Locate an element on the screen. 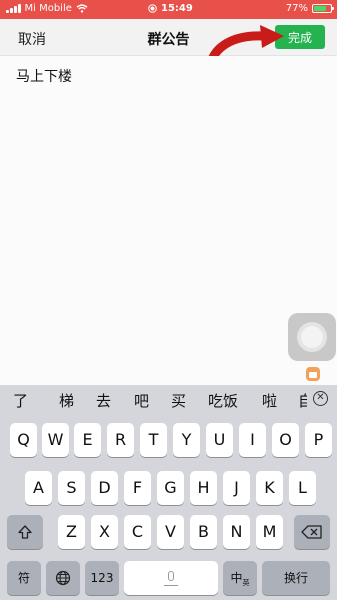  delete-key is located at coordinates (312, 532).